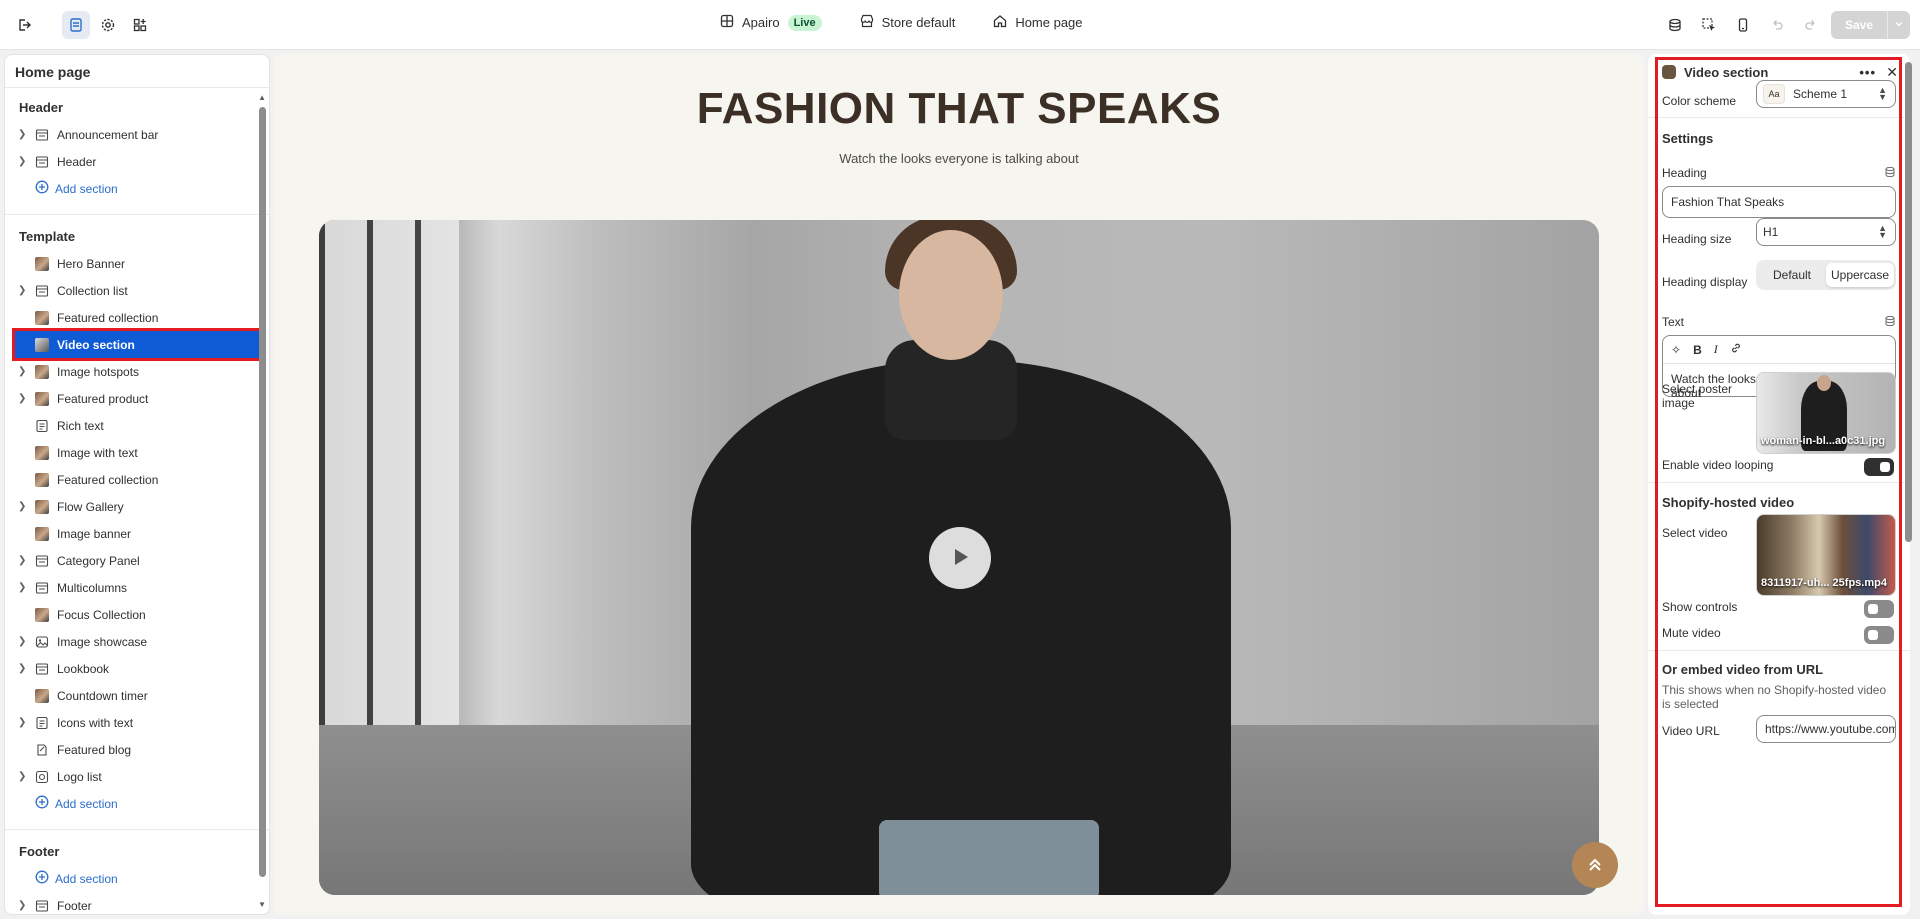 This screenshot has height=919, width=1920. What do you see at coordinates (1716, 349) in the screenshot?
I see `italic-icon: I` at bounding box center [1716, 349].